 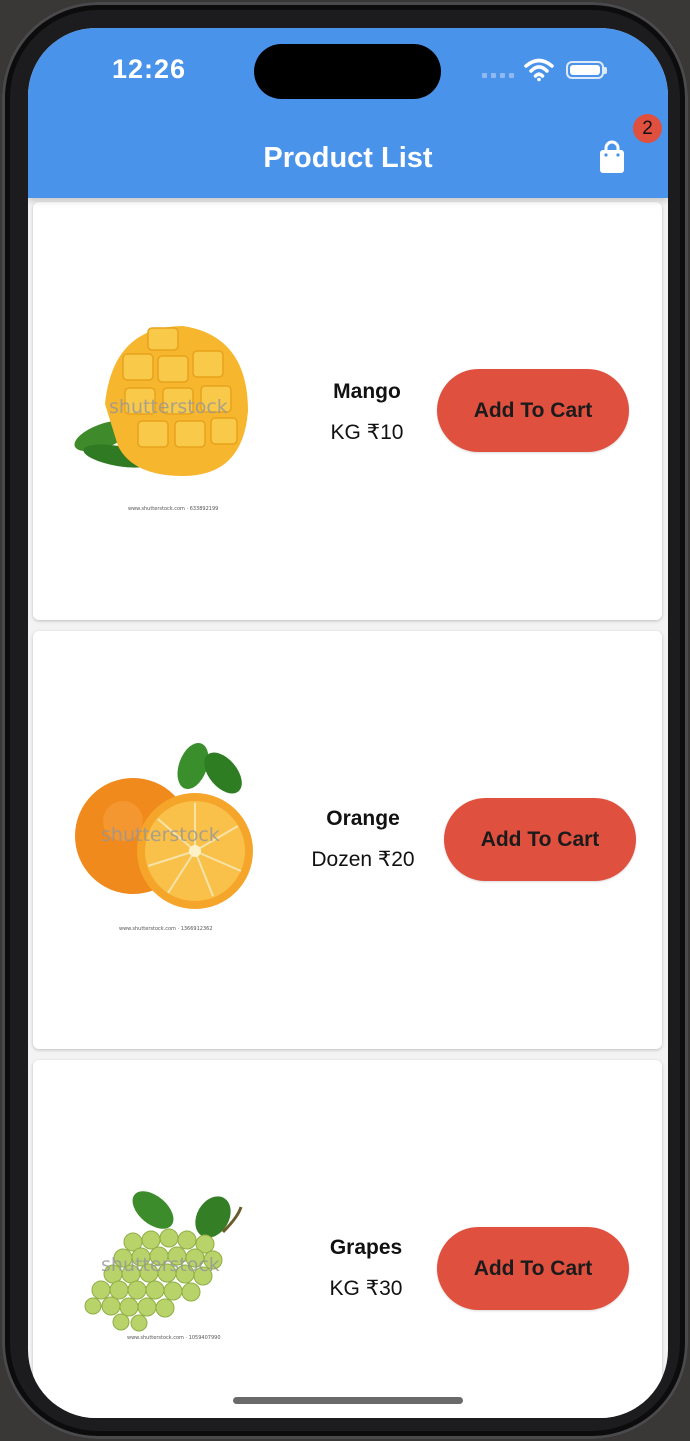 What do you see at coordinates (348, 113) in the screenshot?
I see `app-bar: 12:26 Product List 2` at bounding box center [348, 113].